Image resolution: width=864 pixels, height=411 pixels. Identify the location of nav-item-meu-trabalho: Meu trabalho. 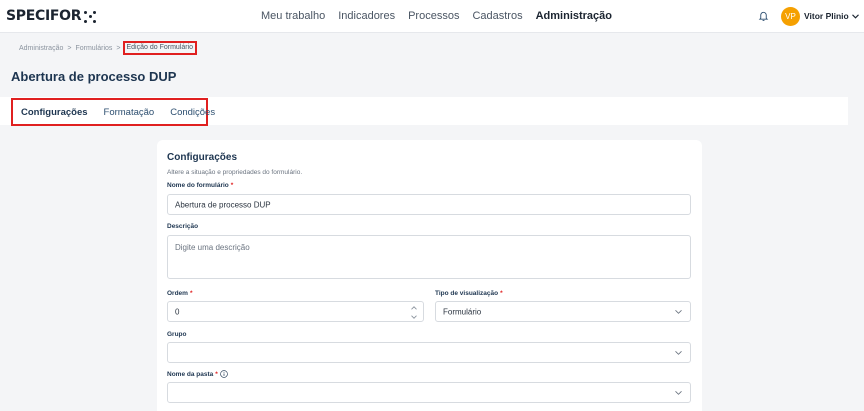
(293, 16).